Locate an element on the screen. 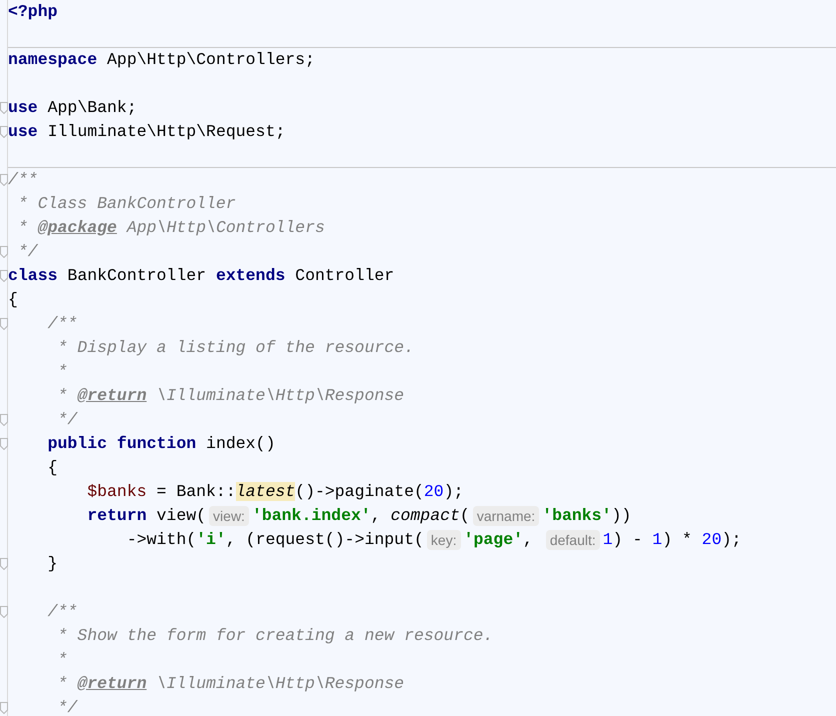 The width and height of the screenshot is (836, 716). code-text: <?php is located at coordinates (33, 11).